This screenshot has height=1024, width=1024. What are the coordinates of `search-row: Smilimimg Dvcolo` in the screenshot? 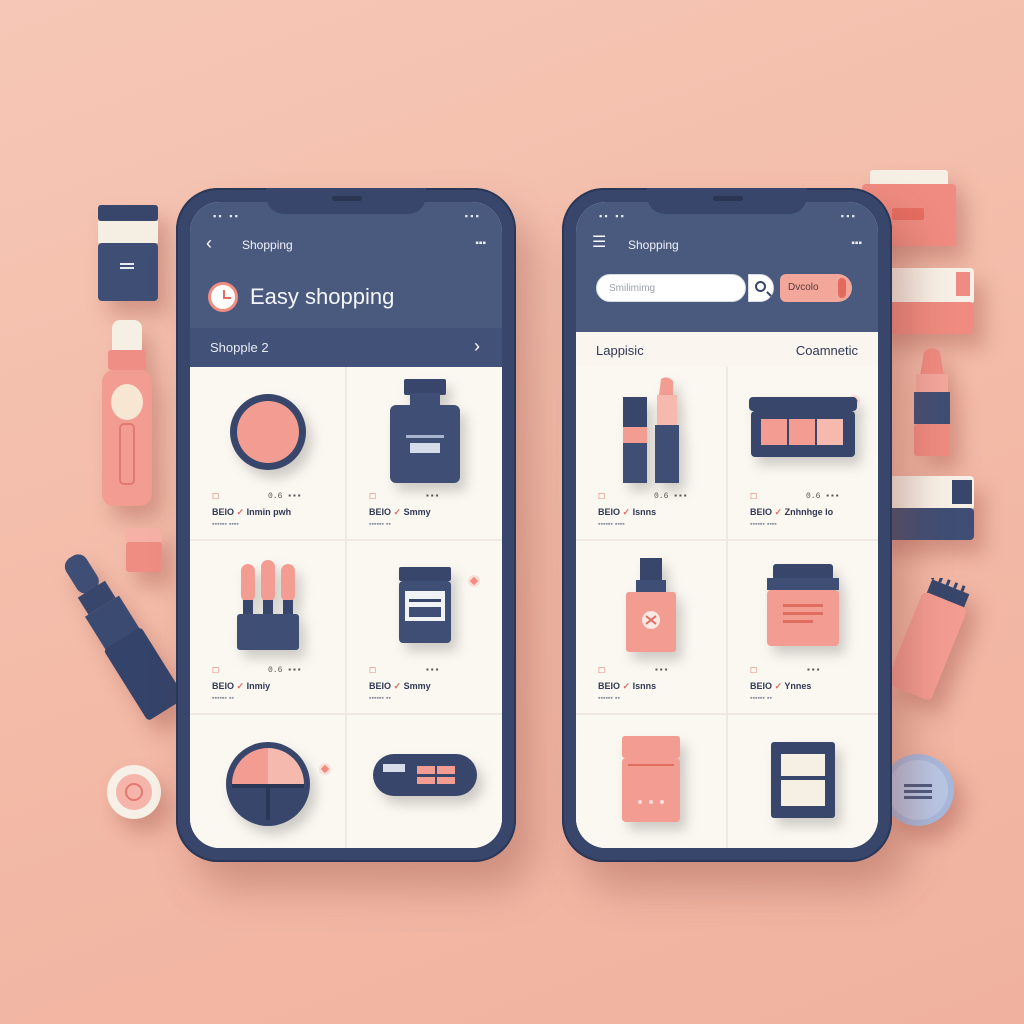 It's located at (727, 289).